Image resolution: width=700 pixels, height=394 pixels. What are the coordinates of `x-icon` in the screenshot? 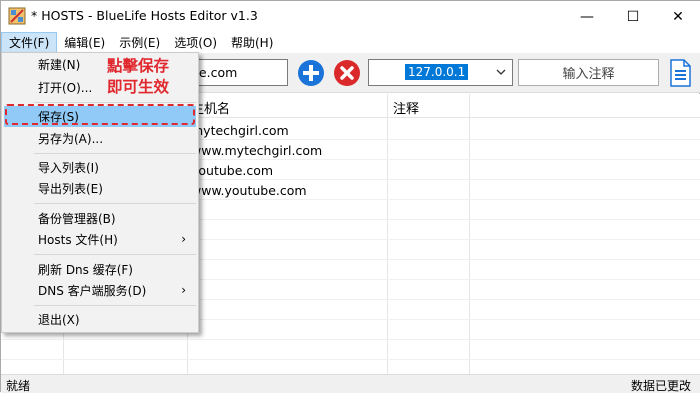 It's located at (347, 73).